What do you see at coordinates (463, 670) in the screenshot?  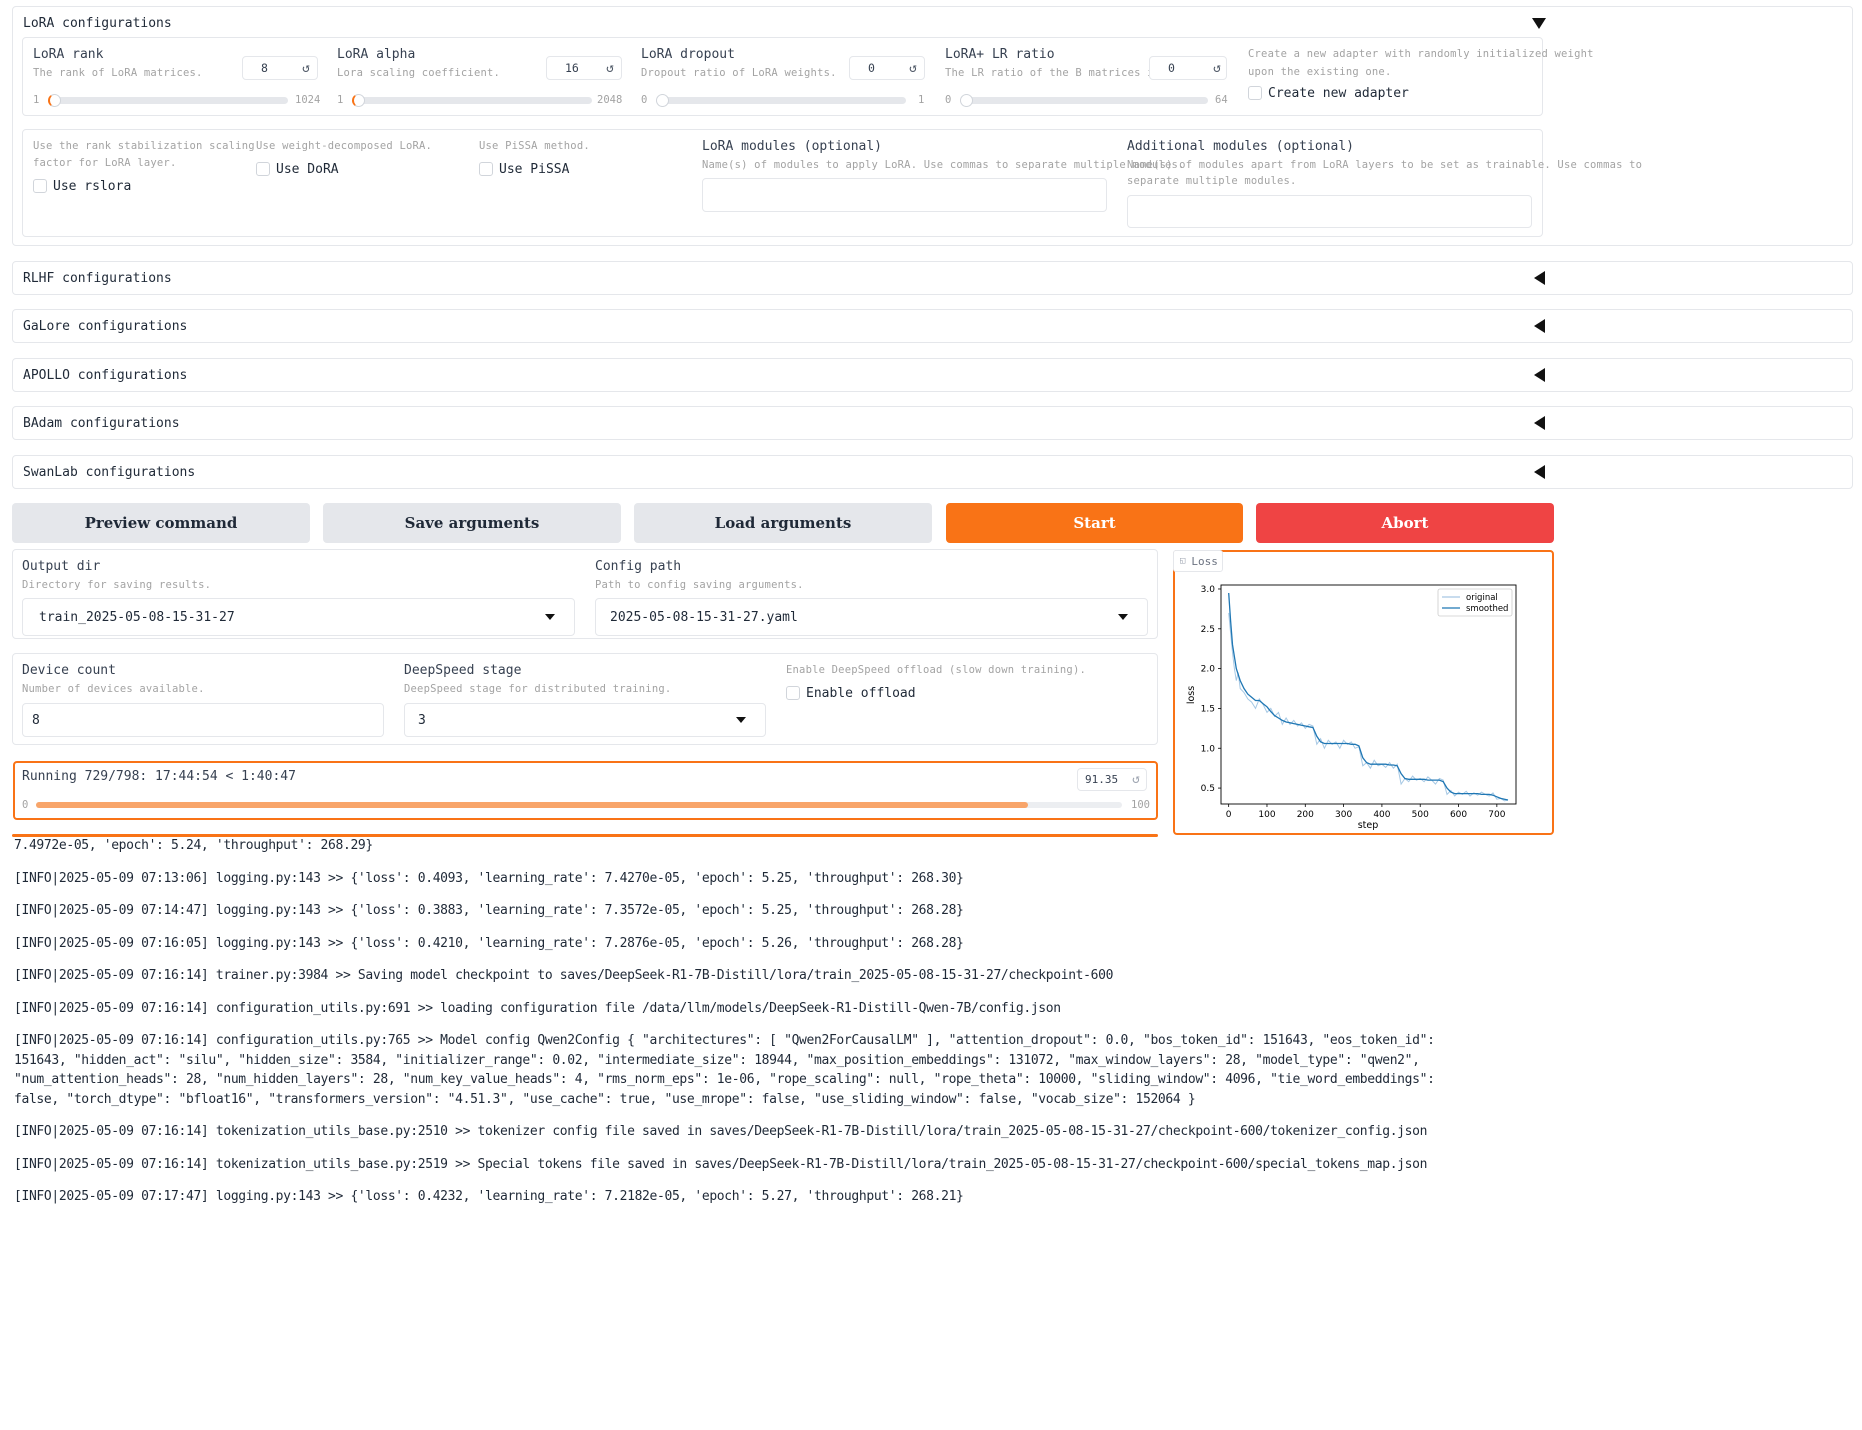 I see `deepspeed-stage-label: DeepSpeed stage` at bounding box center [463, 670].